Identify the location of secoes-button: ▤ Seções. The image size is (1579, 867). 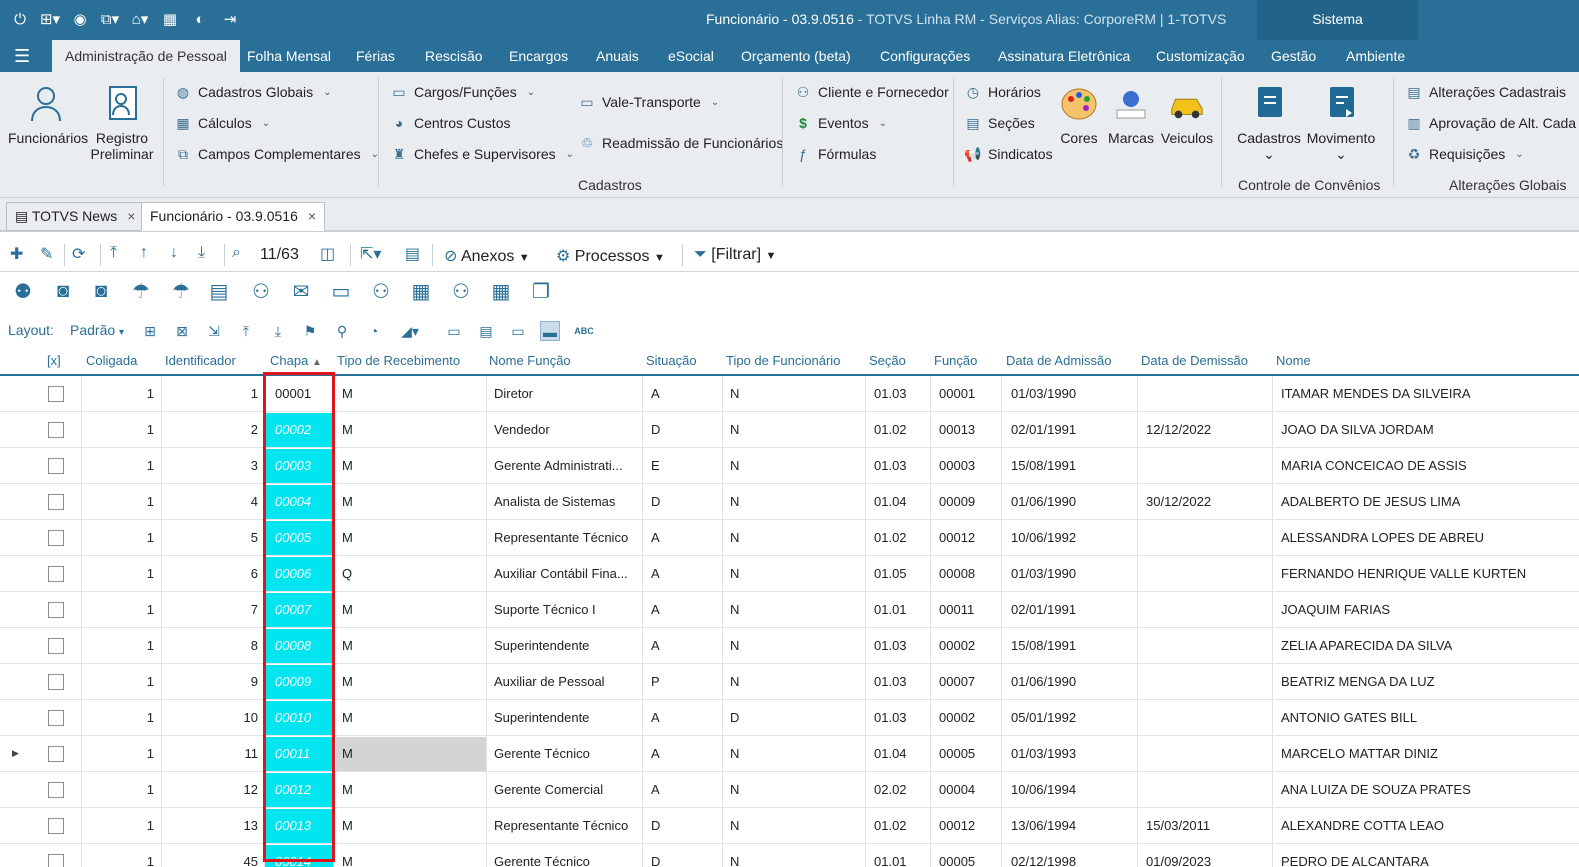
(999, 123).